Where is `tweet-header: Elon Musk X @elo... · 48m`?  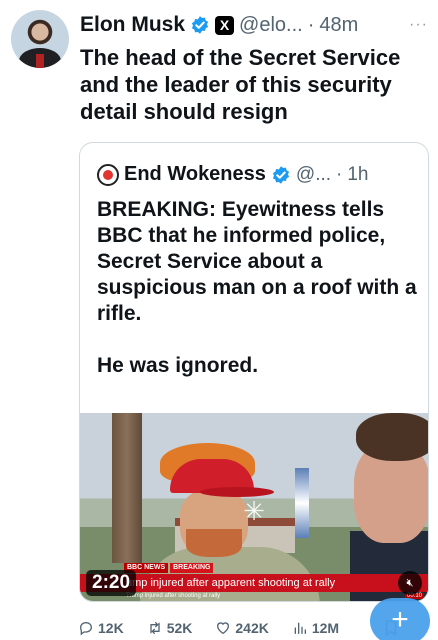
tweet-header: Elon Musk X @elo... · 48m is located at coordinates (219, 25).